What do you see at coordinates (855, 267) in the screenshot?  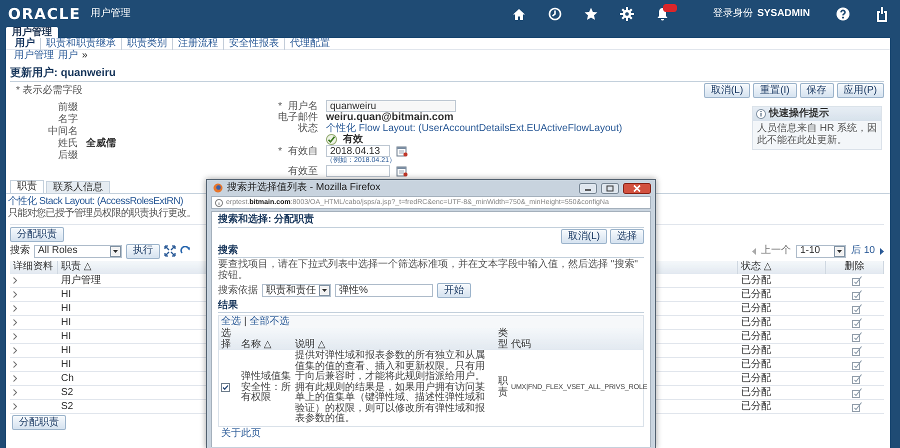 I see `column-header: 删除` at bounding box center [855, 267].